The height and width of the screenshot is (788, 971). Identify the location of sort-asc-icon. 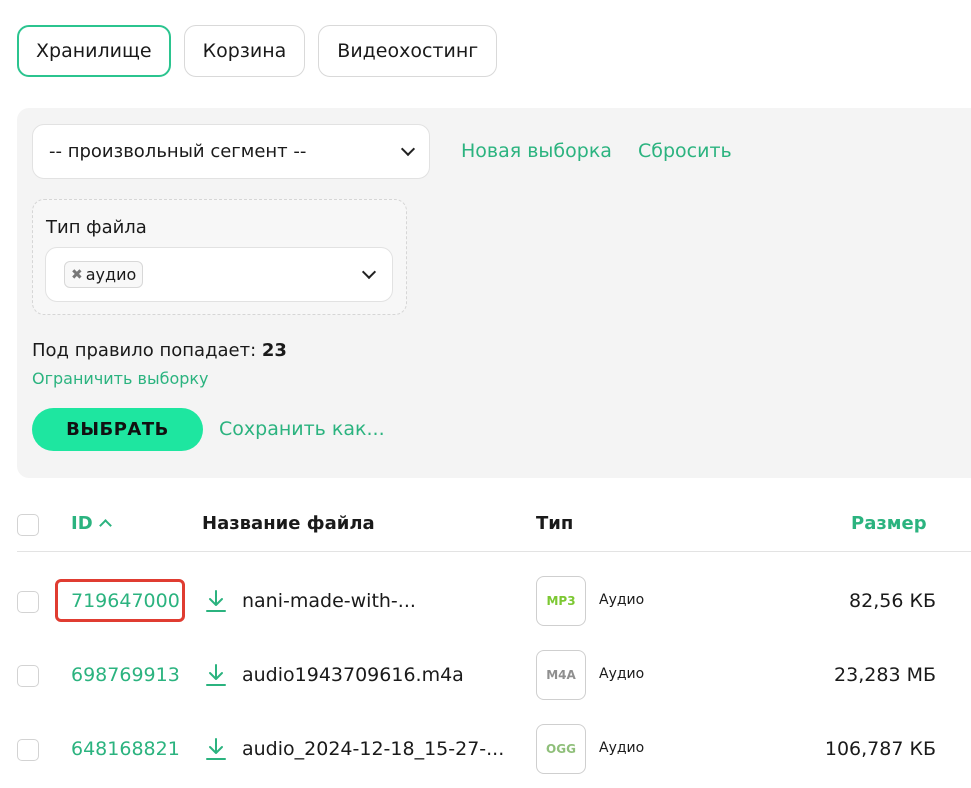
(105, 525).